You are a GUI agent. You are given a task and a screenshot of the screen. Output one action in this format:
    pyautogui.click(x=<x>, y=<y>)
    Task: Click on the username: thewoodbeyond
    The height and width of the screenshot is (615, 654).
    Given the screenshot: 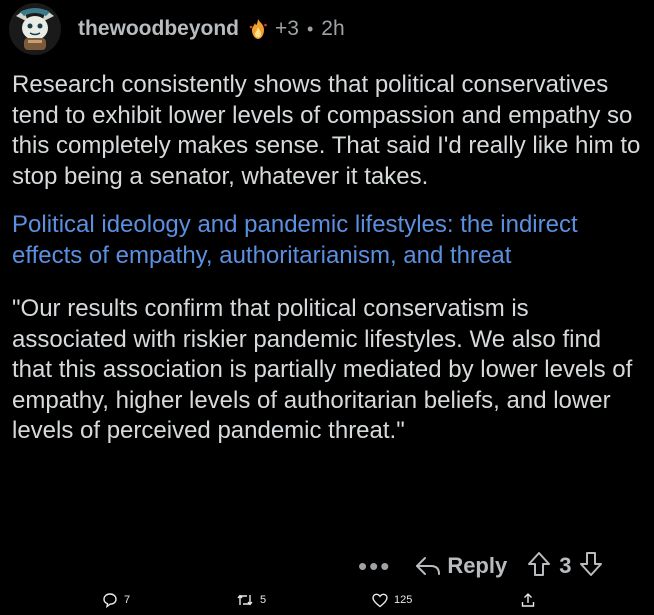 What is the action you would take?
    pyautogui.click(x=158, y=29)
    